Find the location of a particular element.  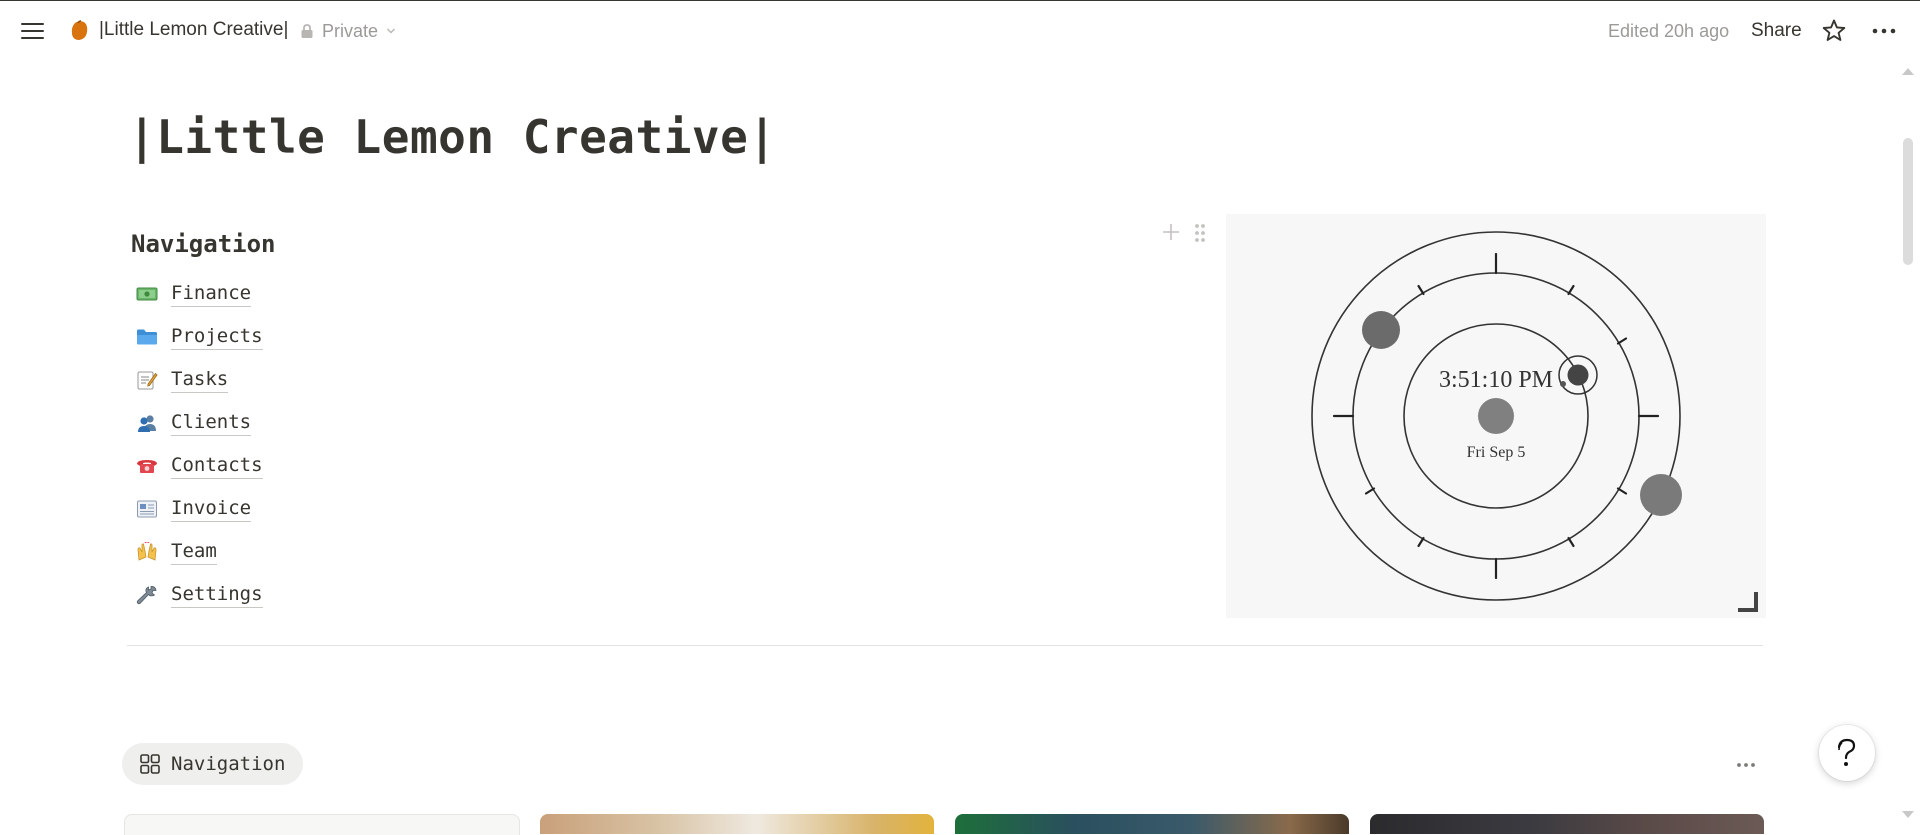

clock-time: 3:51:10 PM is located at coordinates (1496, 380).